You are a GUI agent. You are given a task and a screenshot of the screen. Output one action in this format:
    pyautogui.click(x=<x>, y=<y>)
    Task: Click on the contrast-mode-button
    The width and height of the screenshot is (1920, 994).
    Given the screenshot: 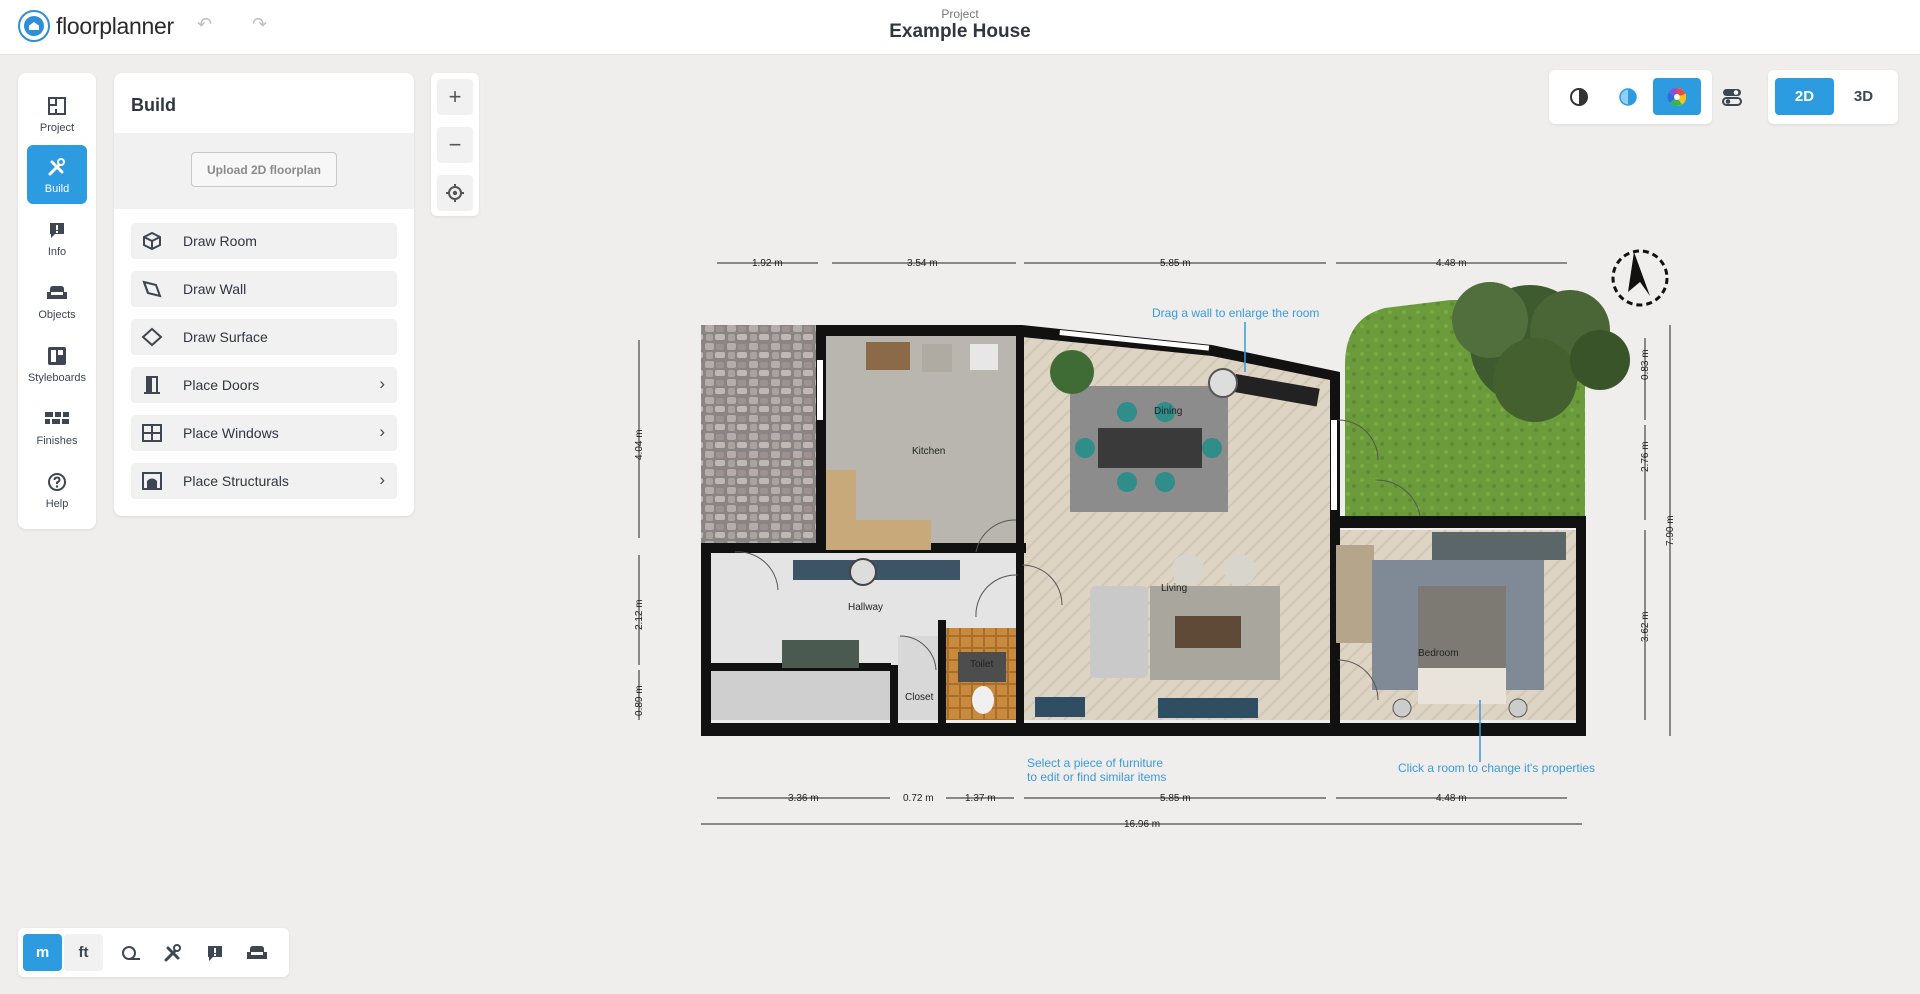 What is the action you would take?
    pyautogui.click(x=1579, y=96)
    